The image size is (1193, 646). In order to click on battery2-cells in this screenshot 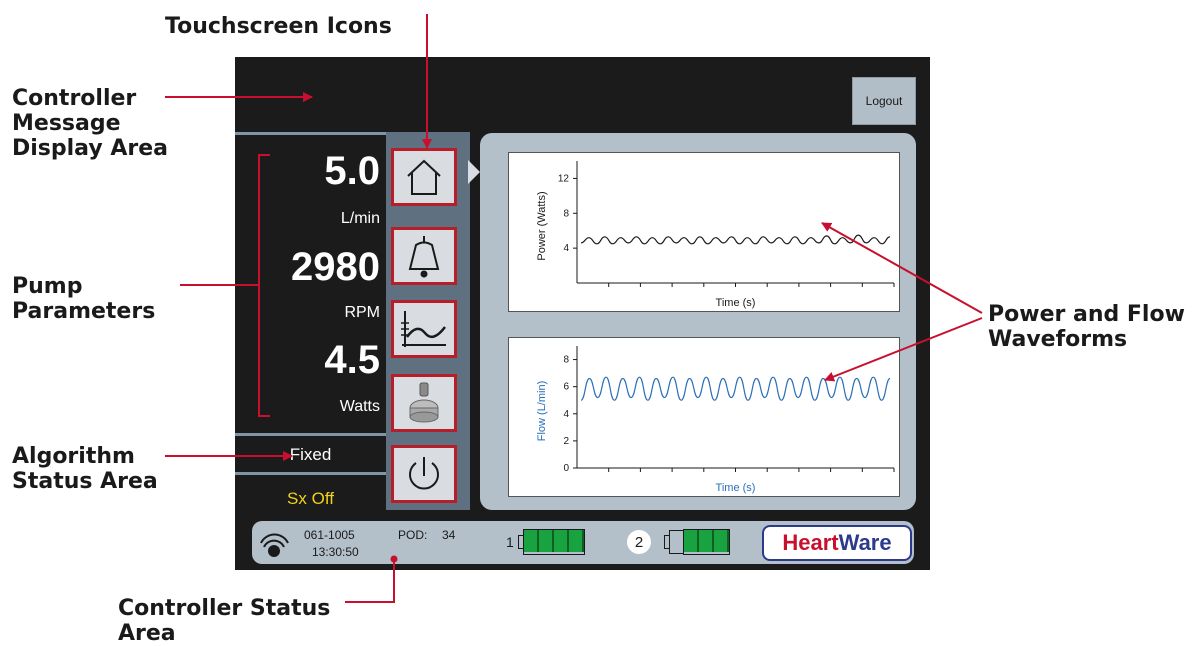, I will do `click(706, 542)`.